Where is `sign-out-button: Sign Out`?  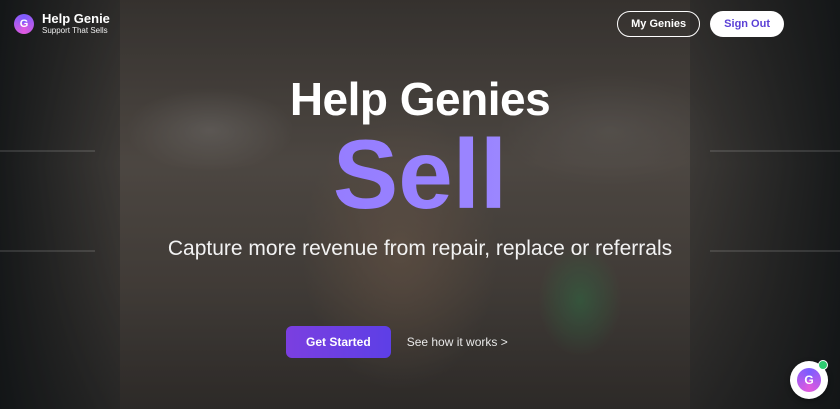
sign-out-button: Sign Out is located at coordinates (747, 24).